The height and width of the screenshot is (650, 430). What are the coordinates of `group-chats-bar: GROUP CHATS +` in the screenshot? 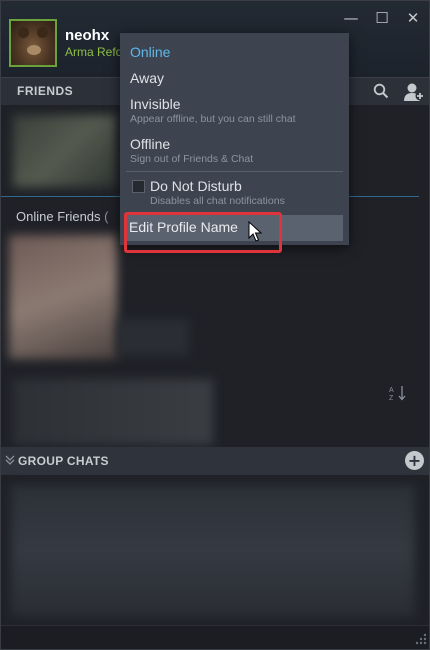 It's located at (215, 461).